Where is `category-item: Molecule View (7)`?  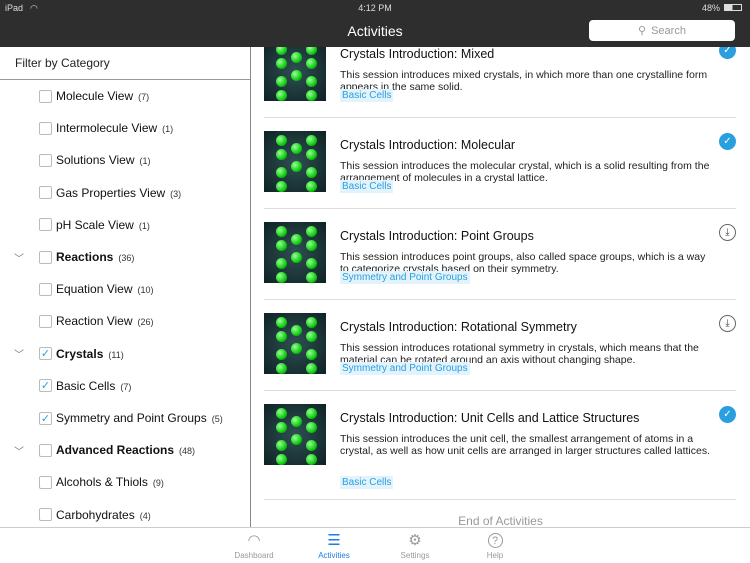
category-item: Molecule View (7) is located at coordinates (125, 96).